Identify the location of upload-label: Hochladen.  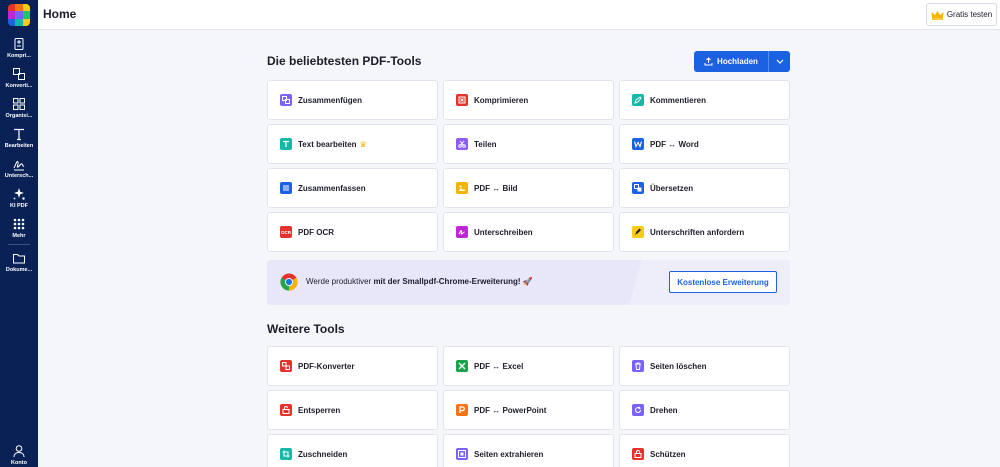
(737, 61).